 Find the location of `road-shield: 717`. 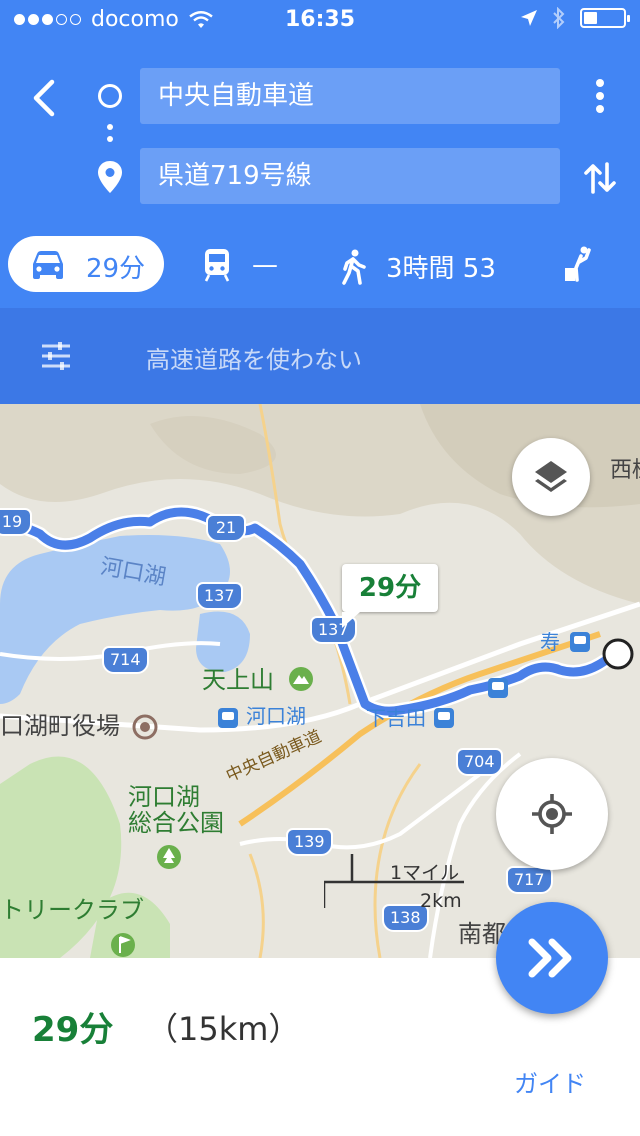

road-shield: 717 is located at coordinates (529, 880).